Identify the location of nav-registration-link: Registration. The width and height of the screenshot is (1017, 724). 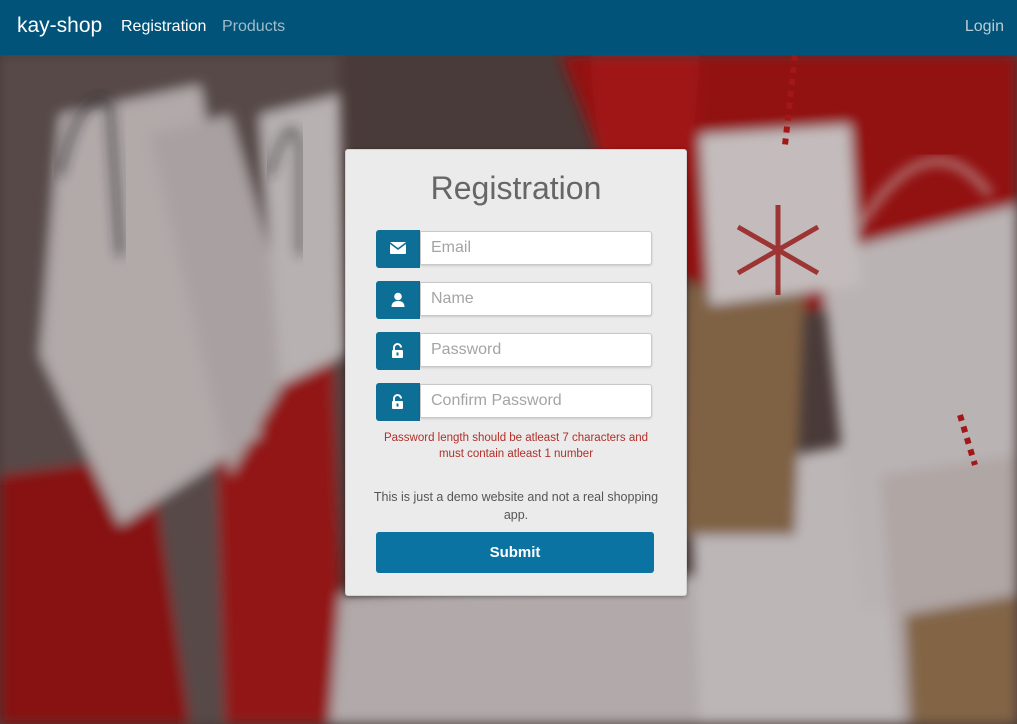
(163, 27).